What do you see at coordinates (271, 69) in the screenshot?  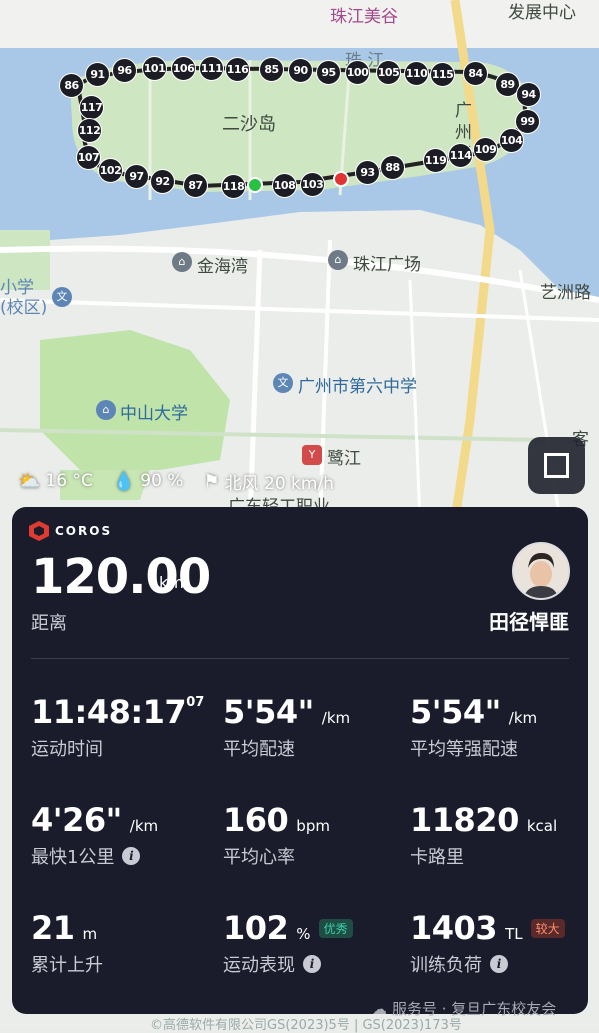 I see `km-marker: 85` at bounding box center [271, 69].